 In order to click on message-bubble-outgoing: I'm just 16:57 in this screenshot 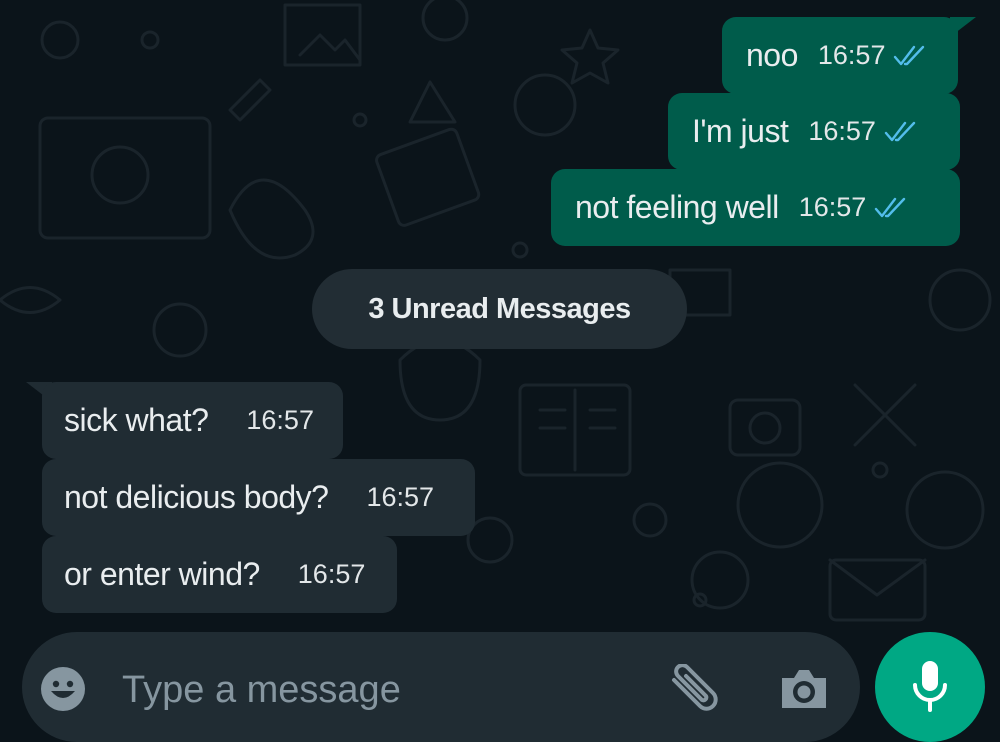, I will do `click(814, 131)`.